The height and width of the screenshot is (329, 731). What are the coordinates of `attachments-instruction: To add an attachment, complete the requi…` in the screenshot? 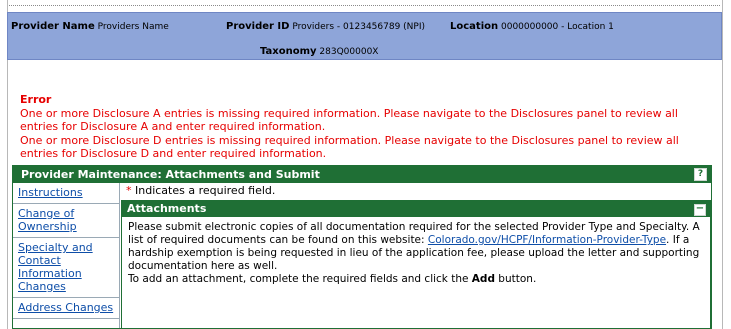 It's located at (416, 279).